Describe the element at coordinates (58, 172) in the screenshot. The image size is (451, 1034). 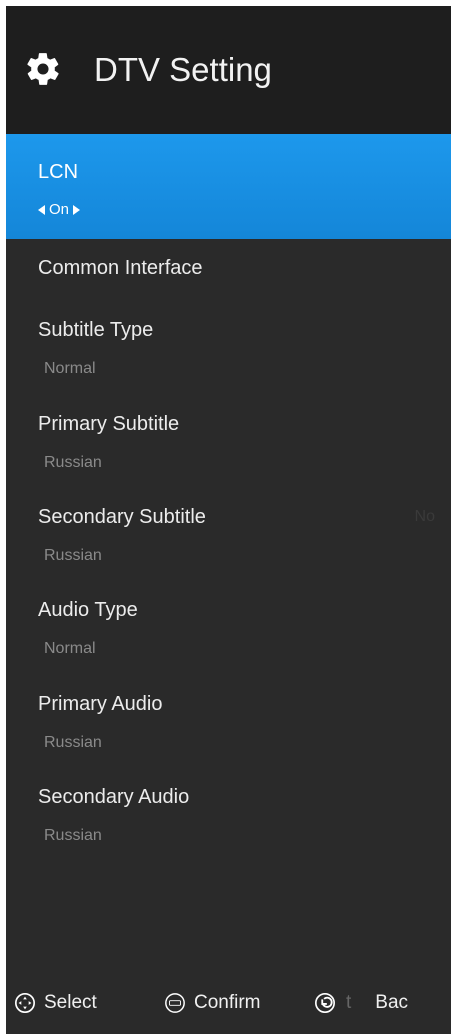
I see `menu-item-label: LCN` at that location.